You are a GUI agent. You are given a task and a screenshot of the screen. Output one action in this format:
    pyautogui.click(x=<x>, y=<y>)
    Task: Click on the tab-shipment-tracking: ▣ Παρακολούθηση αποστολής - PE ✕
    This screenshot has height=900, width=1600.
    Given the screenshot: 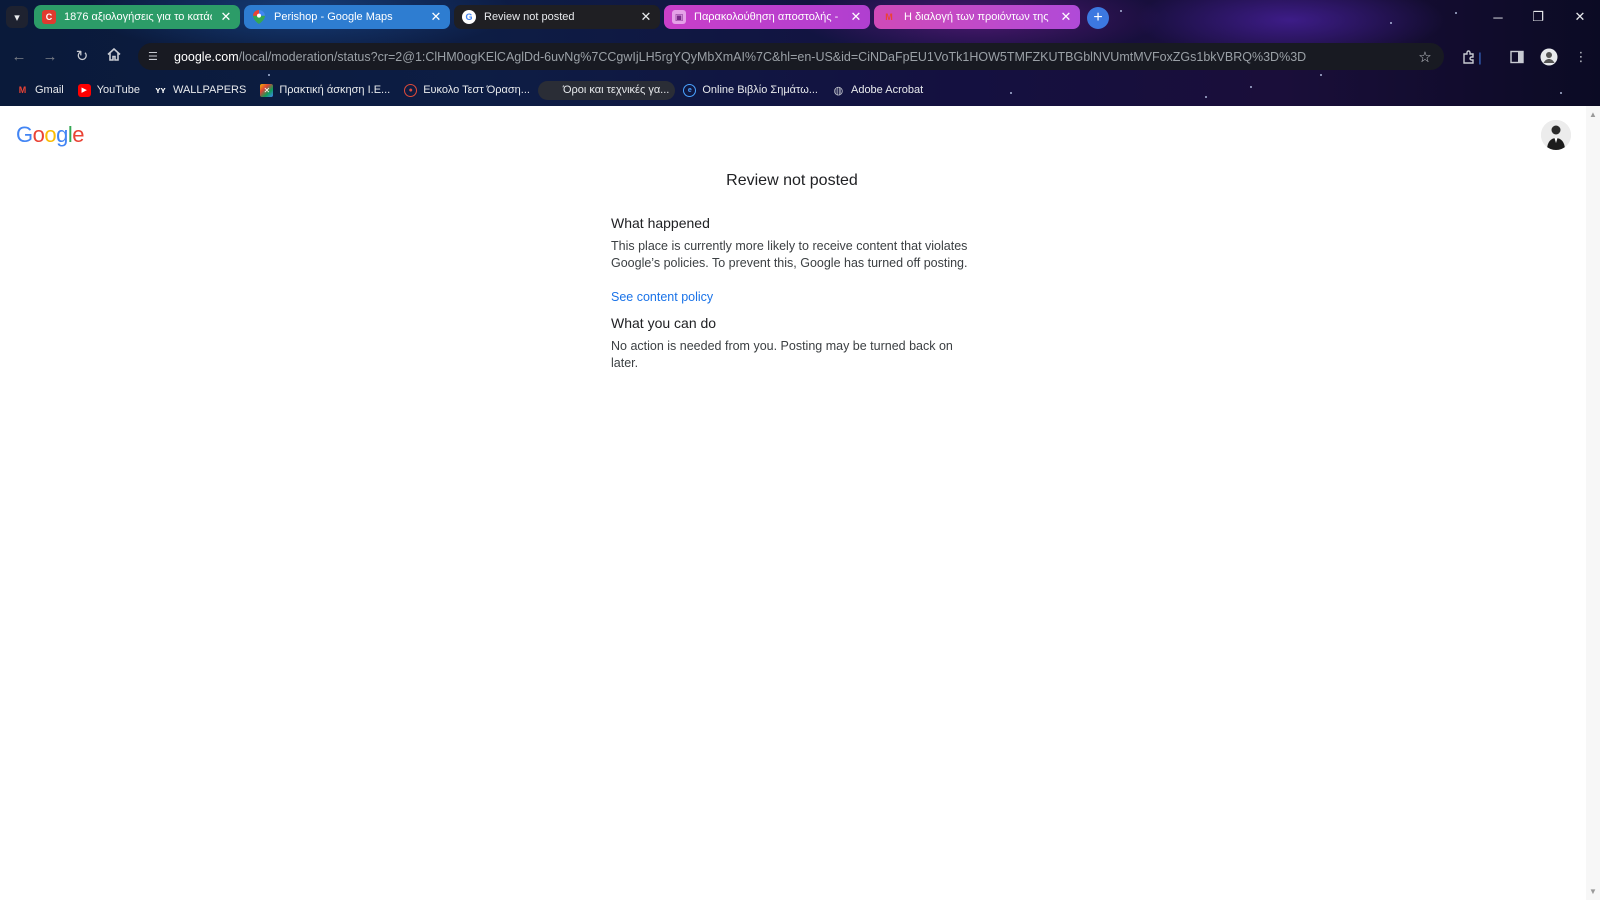 What is the action you would take?
    pyautogui.click(x=767, y=17)
    